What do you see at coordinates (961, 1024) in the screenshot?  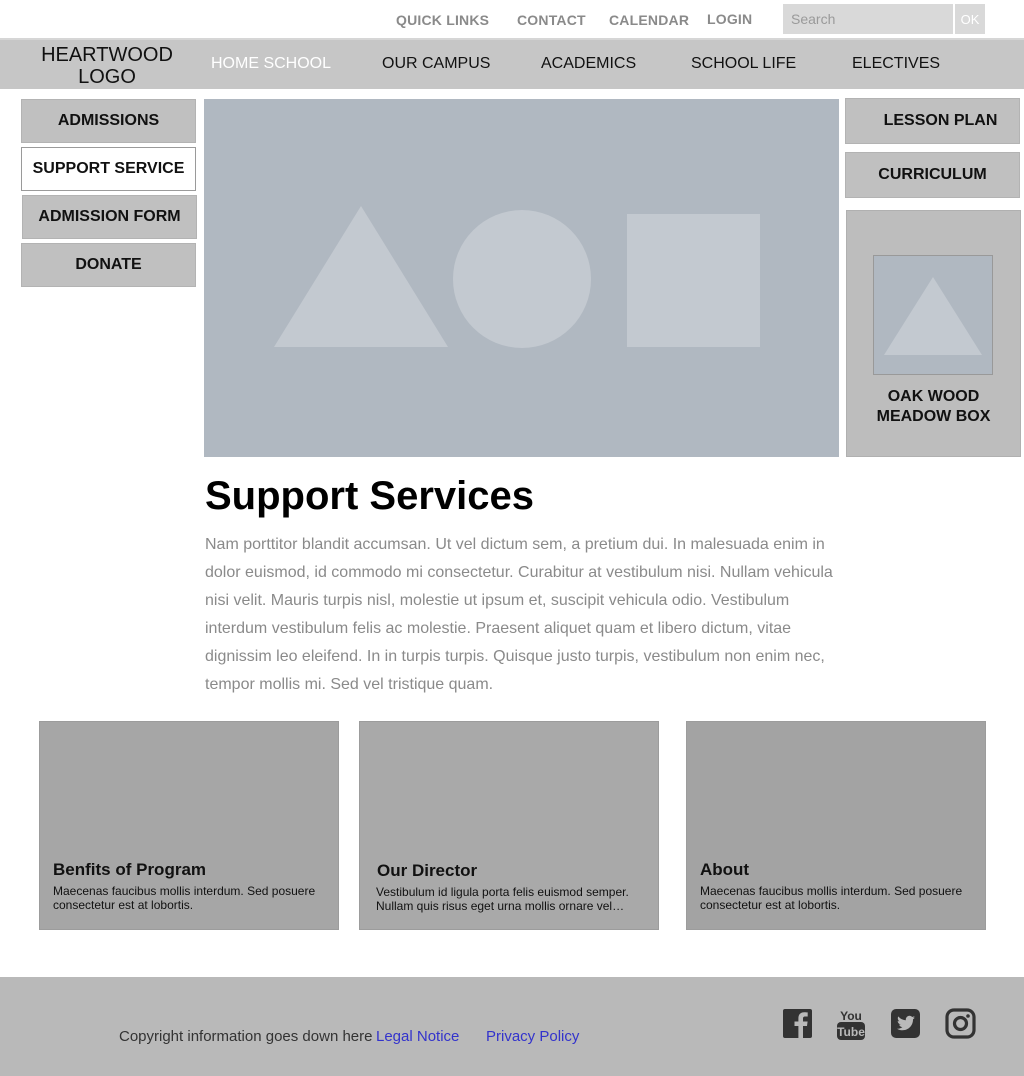 I see `instagram-icon` at bounding box center [961, 1024].